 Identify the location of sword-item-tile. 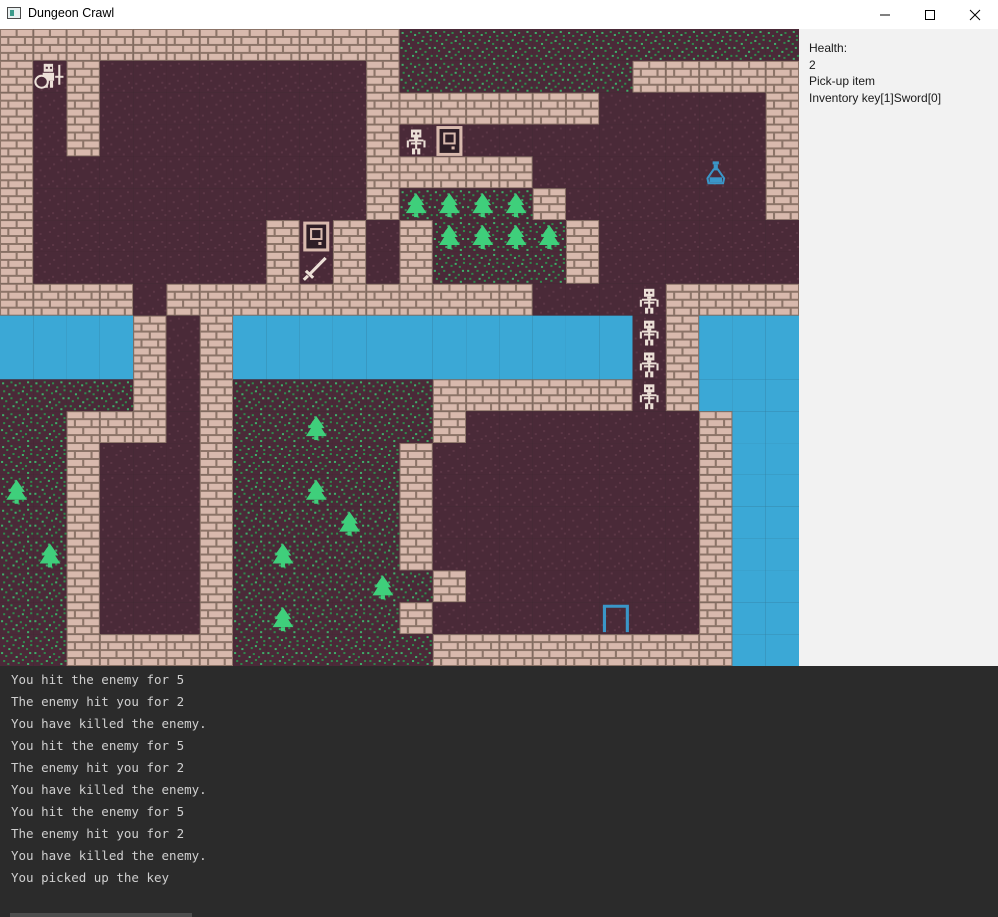
(316, 267).